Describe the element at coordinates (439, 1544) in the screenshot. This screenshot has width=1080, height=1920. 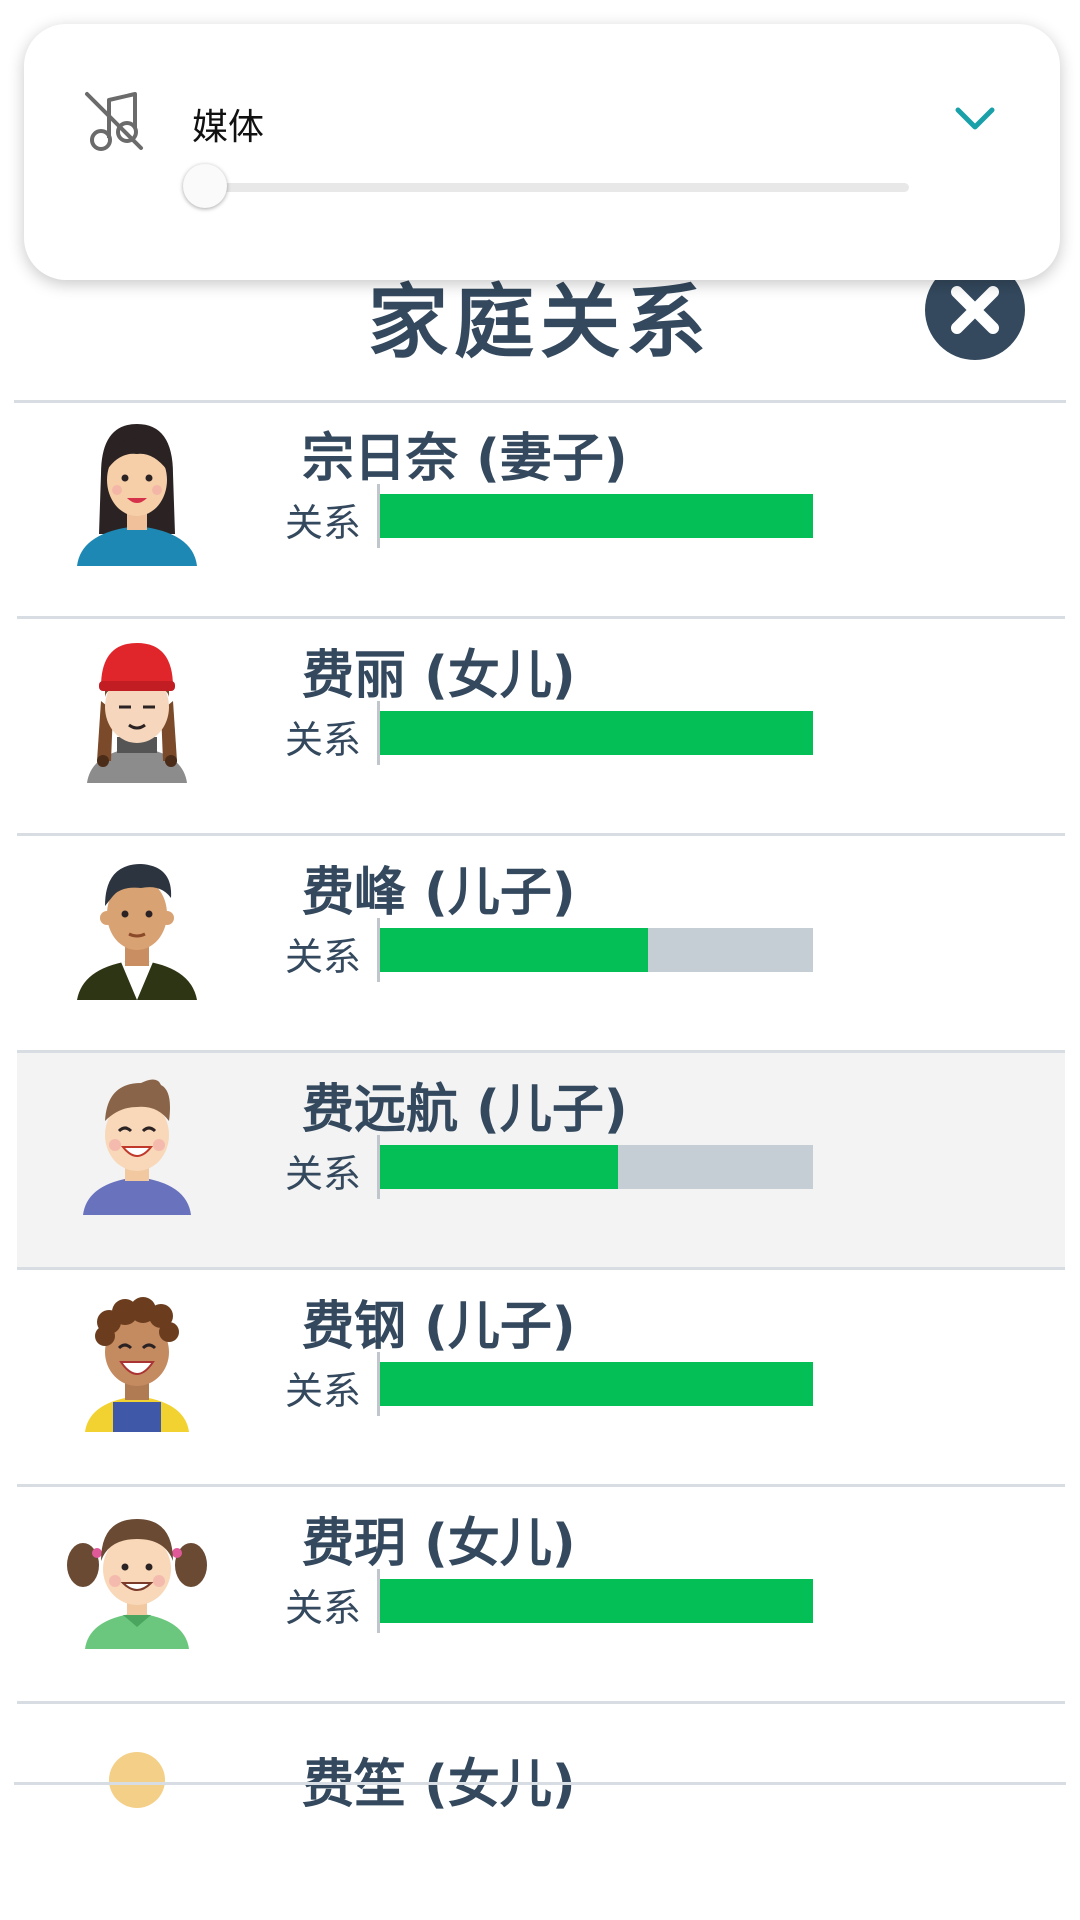
I see `member-name: 费玥 (女儿)` at that location.